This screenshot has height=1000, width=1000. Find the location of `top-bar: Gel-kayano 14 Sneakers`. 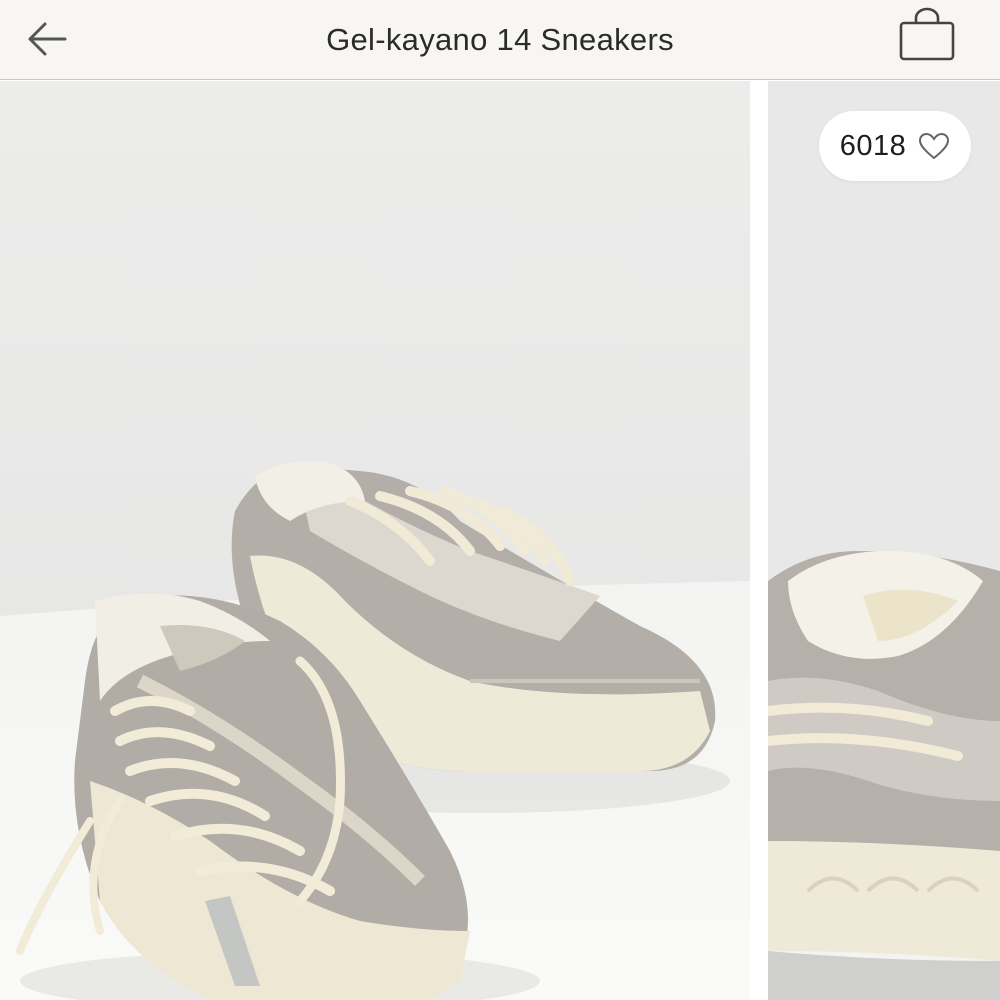

top-bar: Gel-kayano 14 Sneakers is located at coordinates (500, 40).